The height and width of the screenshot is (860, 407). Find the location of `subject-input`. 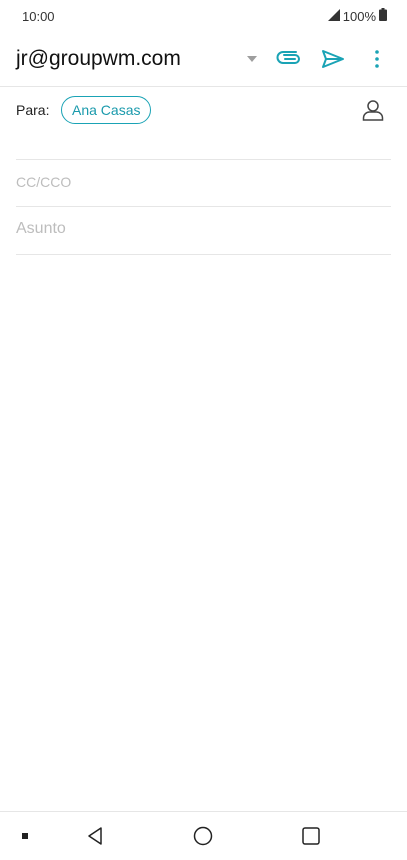

subject-input is located at coordinates (203, 229).